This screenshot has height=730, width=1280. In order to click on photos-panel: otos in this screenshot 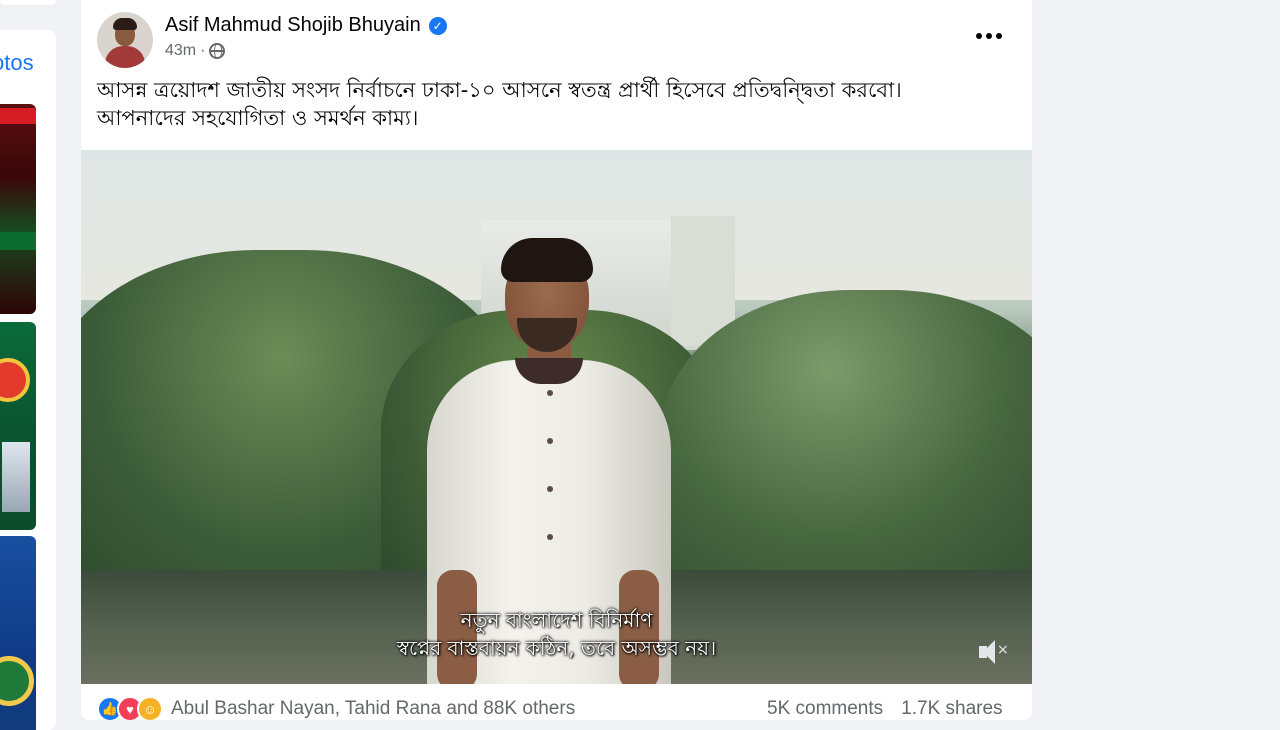, I will do `click(28, 380)`.